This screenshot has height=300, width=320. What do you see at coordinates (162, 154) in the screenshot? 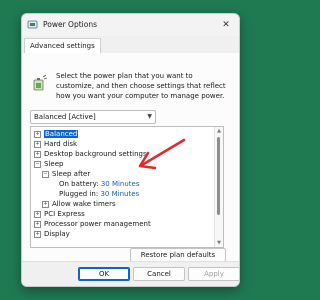
I see `annotation-arrow-icon` at bounding box center [162, 154].